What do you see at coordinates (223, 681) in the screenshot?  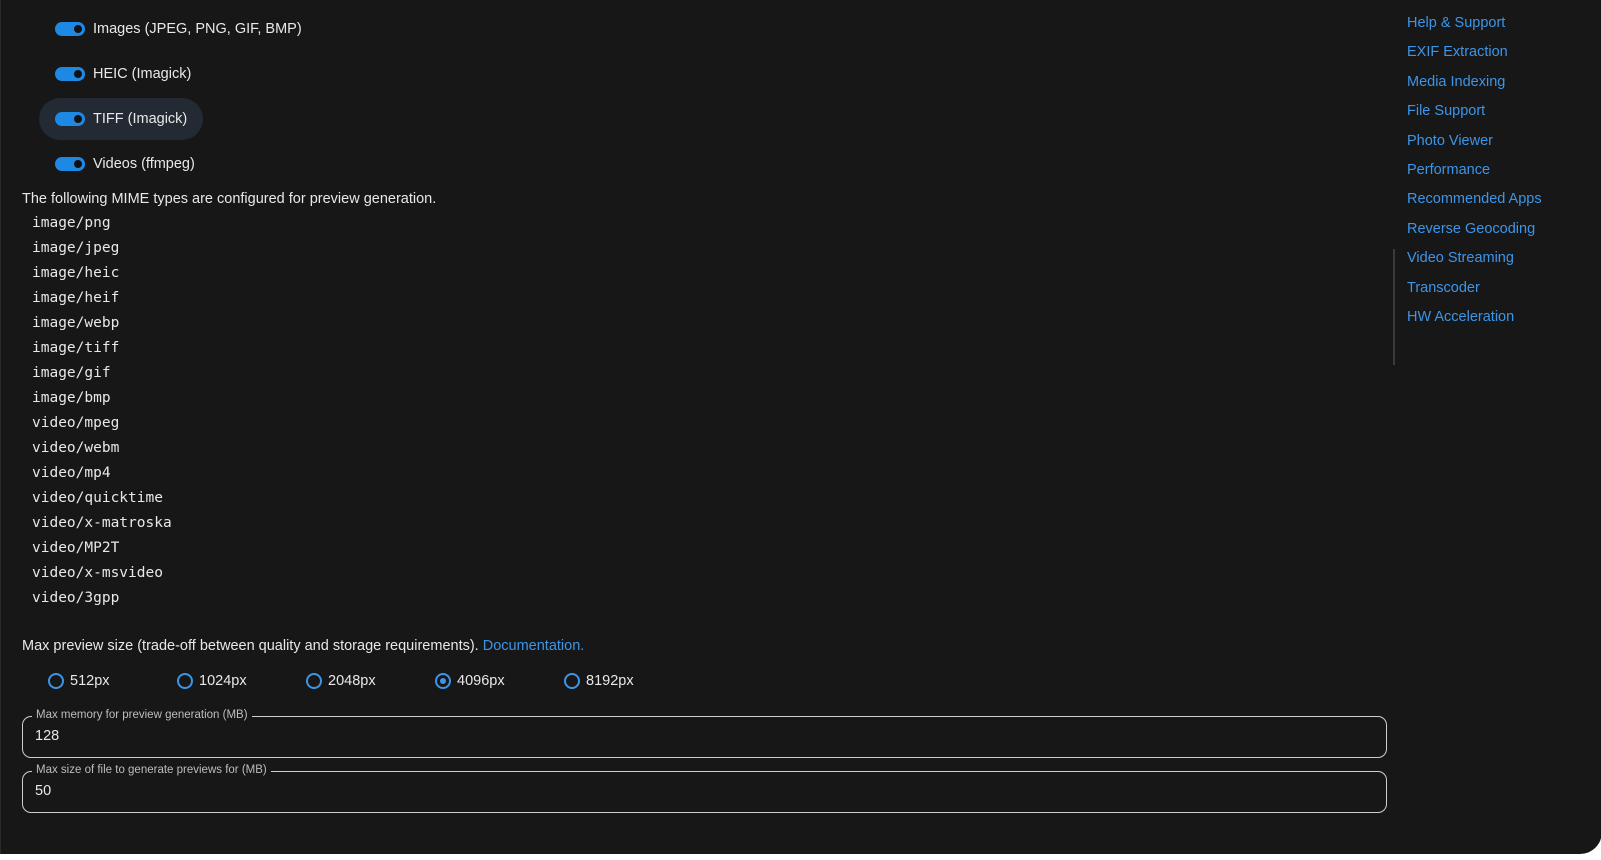 I see `radio-label: 1024px` at bounding box center [223, 681].